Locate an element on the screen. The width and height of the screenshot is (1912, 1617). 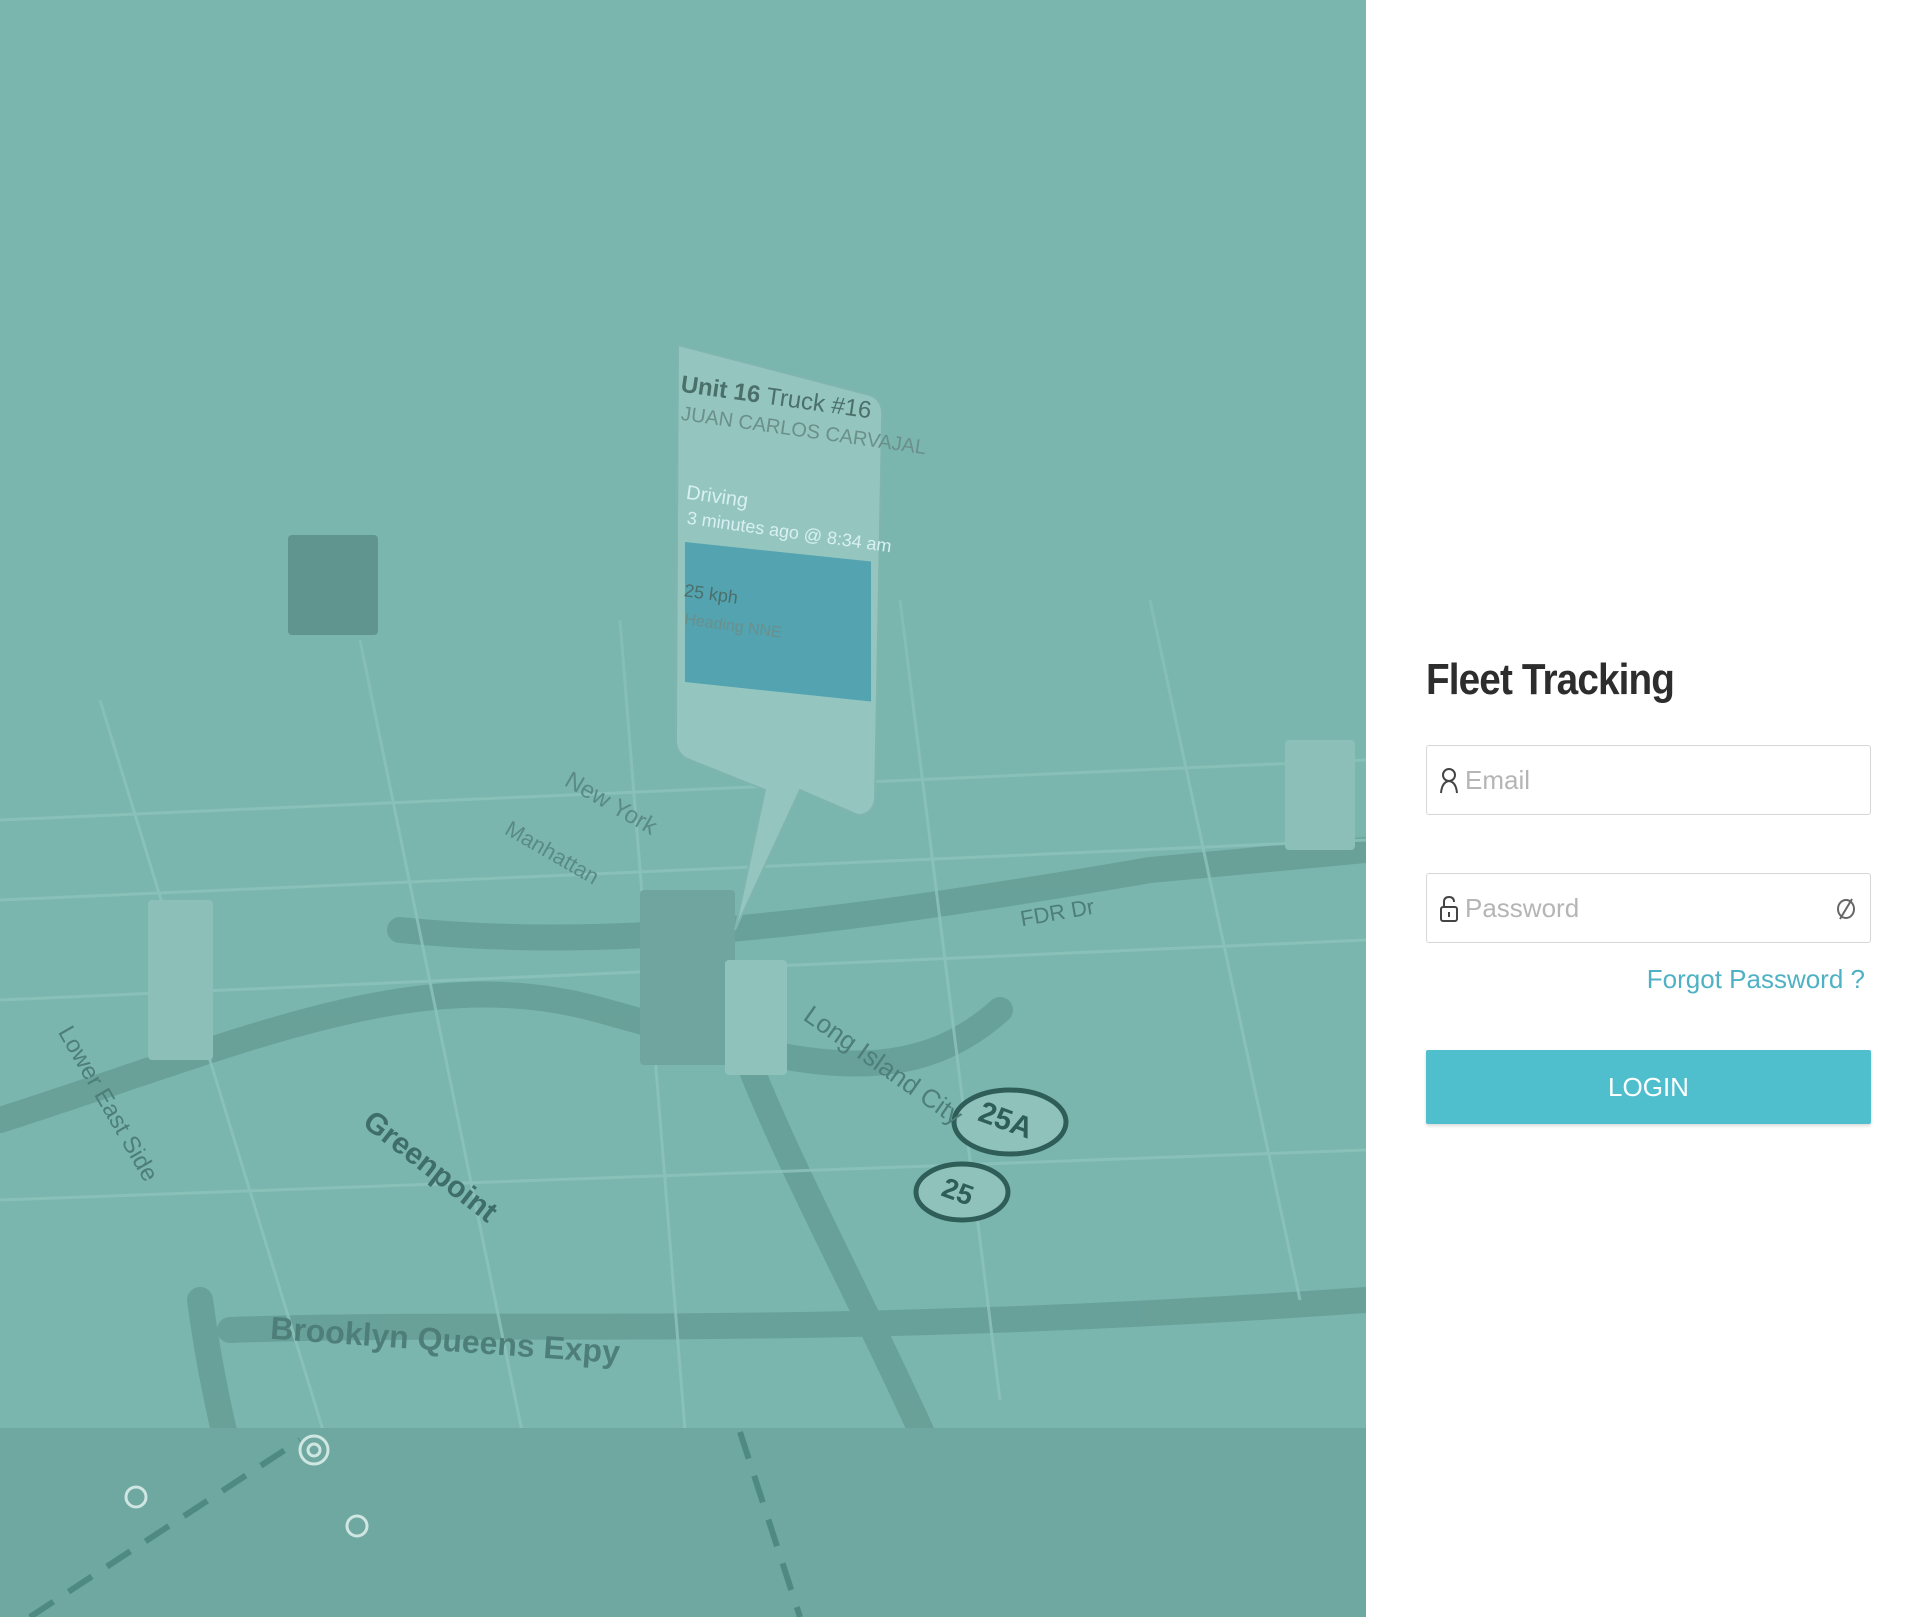
password-field is located at coordinates (1648, 908).